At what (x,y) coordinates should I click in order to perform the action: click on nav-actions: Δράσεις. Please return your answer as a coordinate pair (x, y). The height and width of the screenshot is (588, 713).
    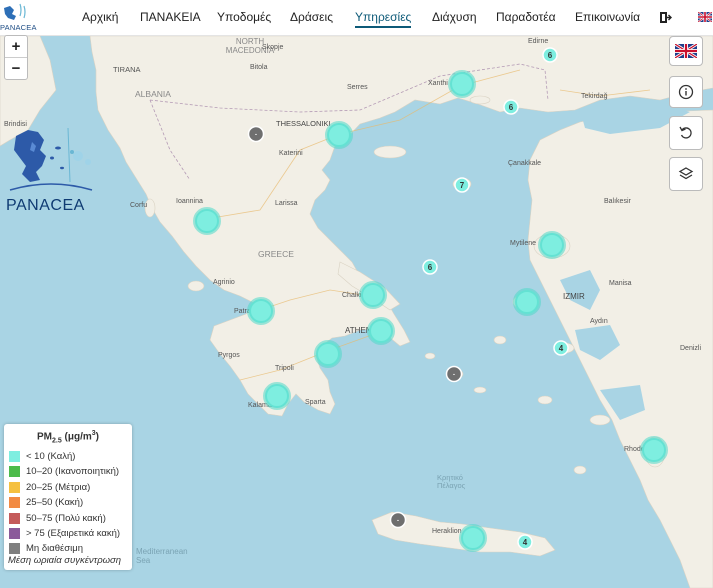
    Looking at the image, I should click on (311, 17).